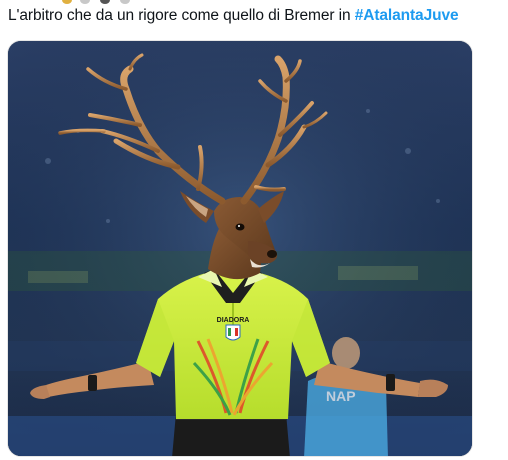  What do you see at coordinates (341, 396) in the screenshot?
I see `svg-text: NAP` at bounding box center [341, 396].